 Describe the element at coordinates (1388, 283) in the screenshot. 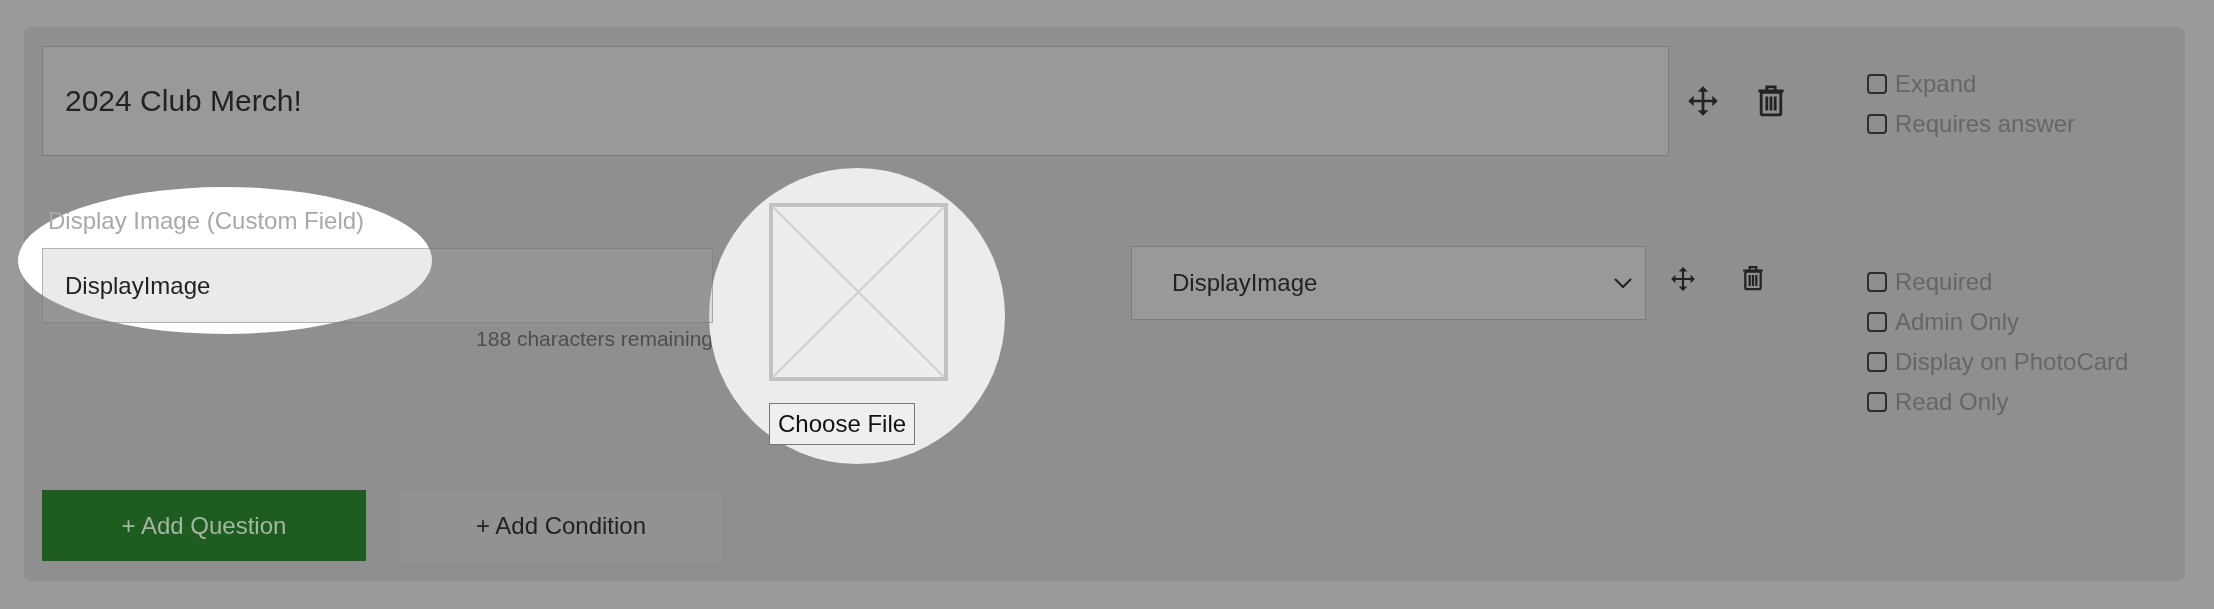

I see `field-select: DisplayImage` at that location.